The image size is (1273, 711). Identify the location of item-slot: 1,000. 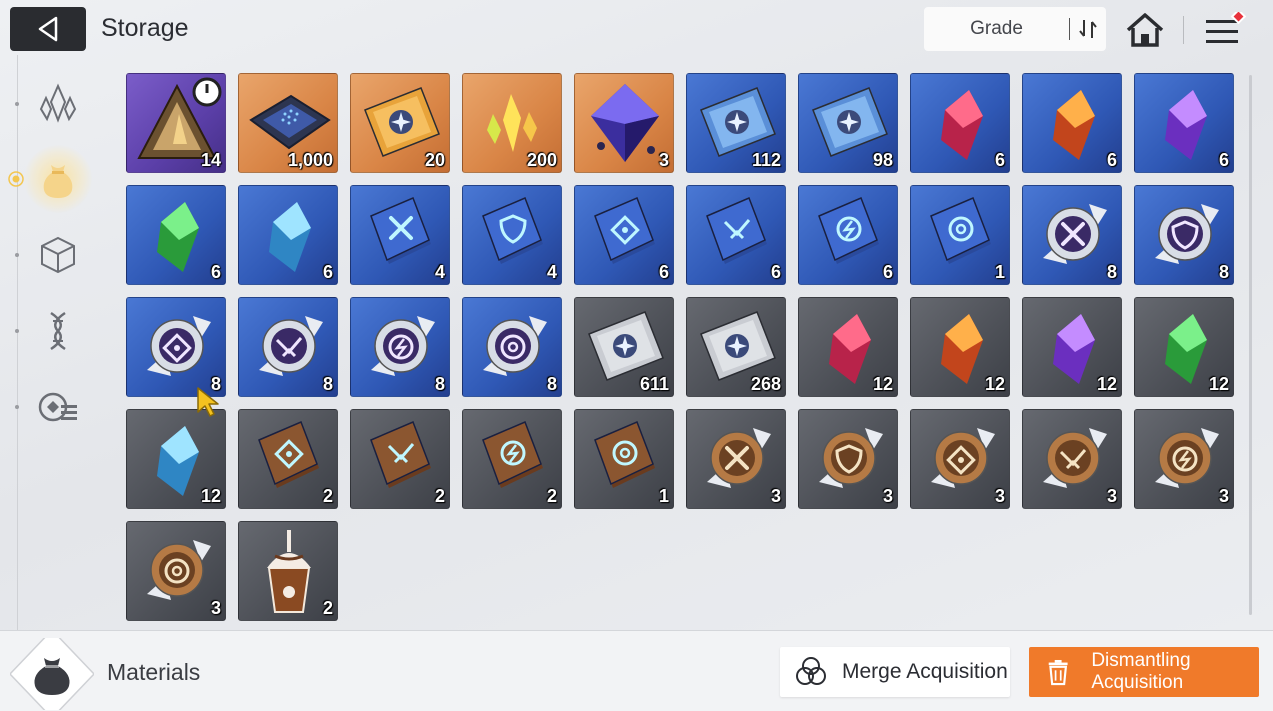
(288, 123).